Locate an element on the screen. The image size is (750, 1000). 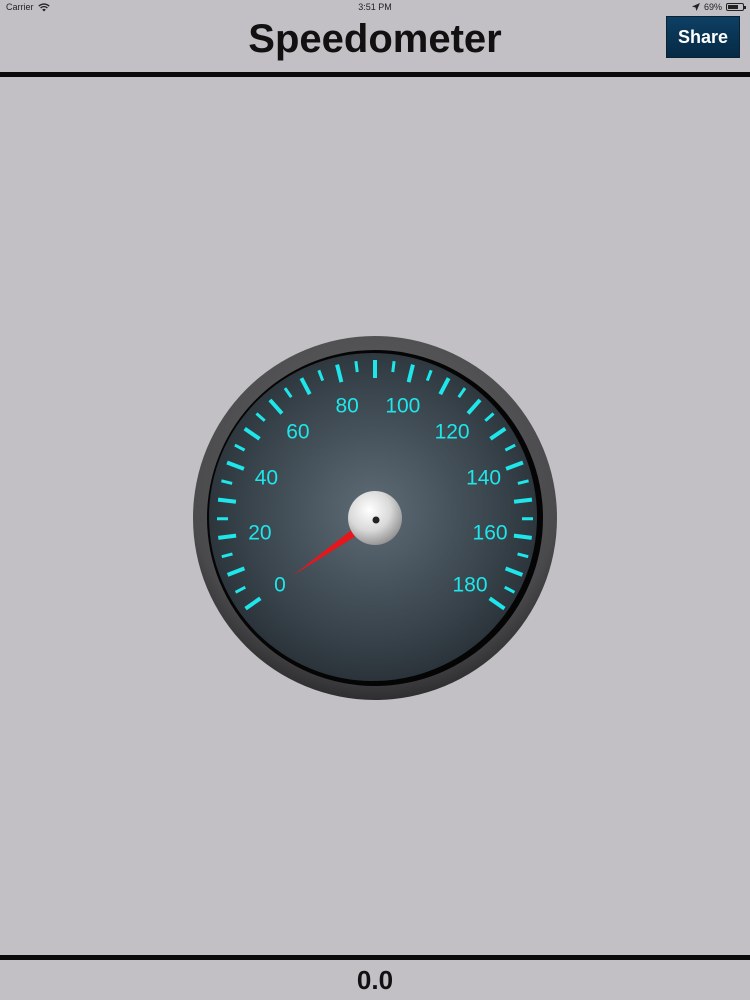
status-time: 3:51 PM is located at coordinates (375, 7).